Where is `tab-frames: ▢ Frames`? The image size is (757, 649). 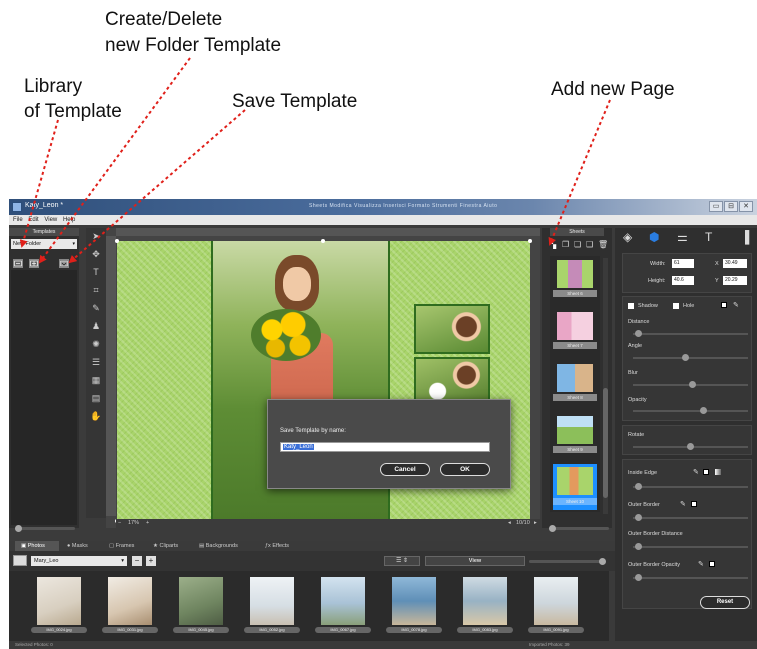
tab-frames: ▢ Frames is located at coordinates (125, 546).